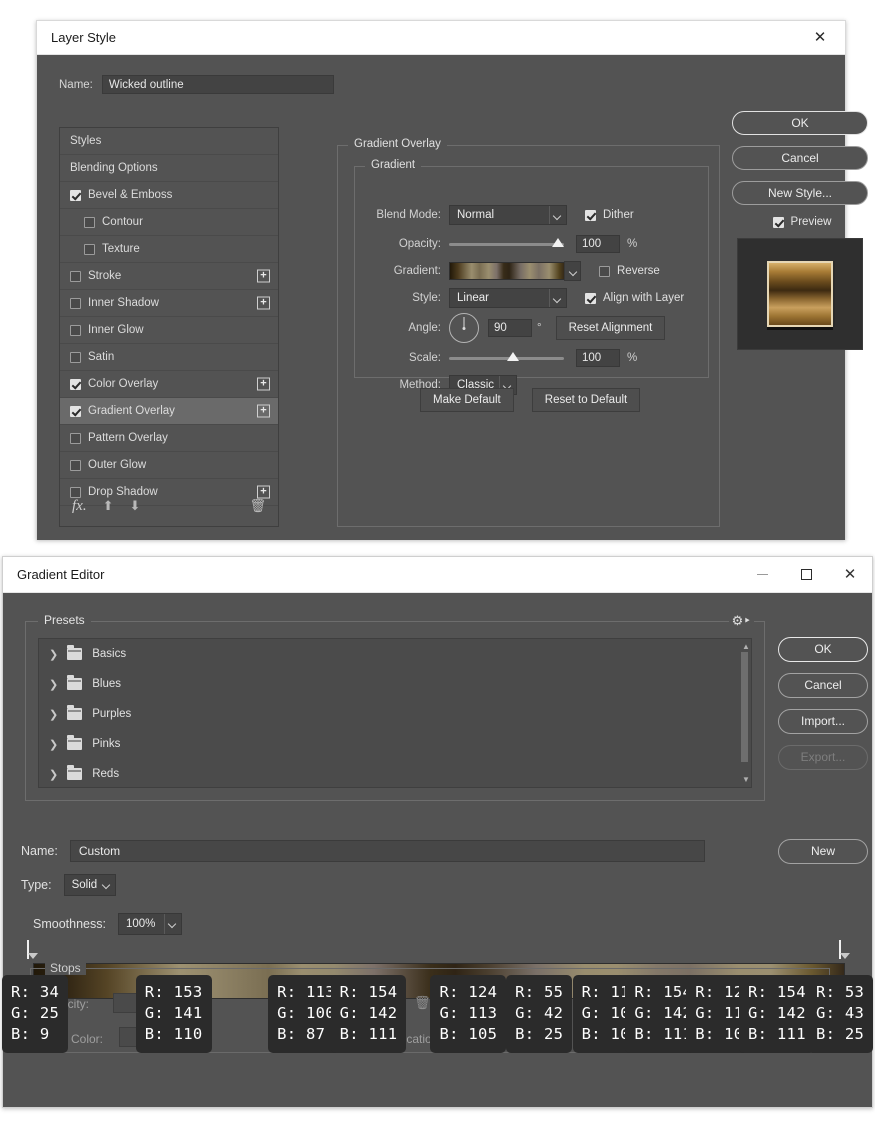 The image size is (875, 1132). Describe the element at coordinates (169, 384) in the screenshot. I see `style-row-color-overlay: Color Overlay +` at that location.